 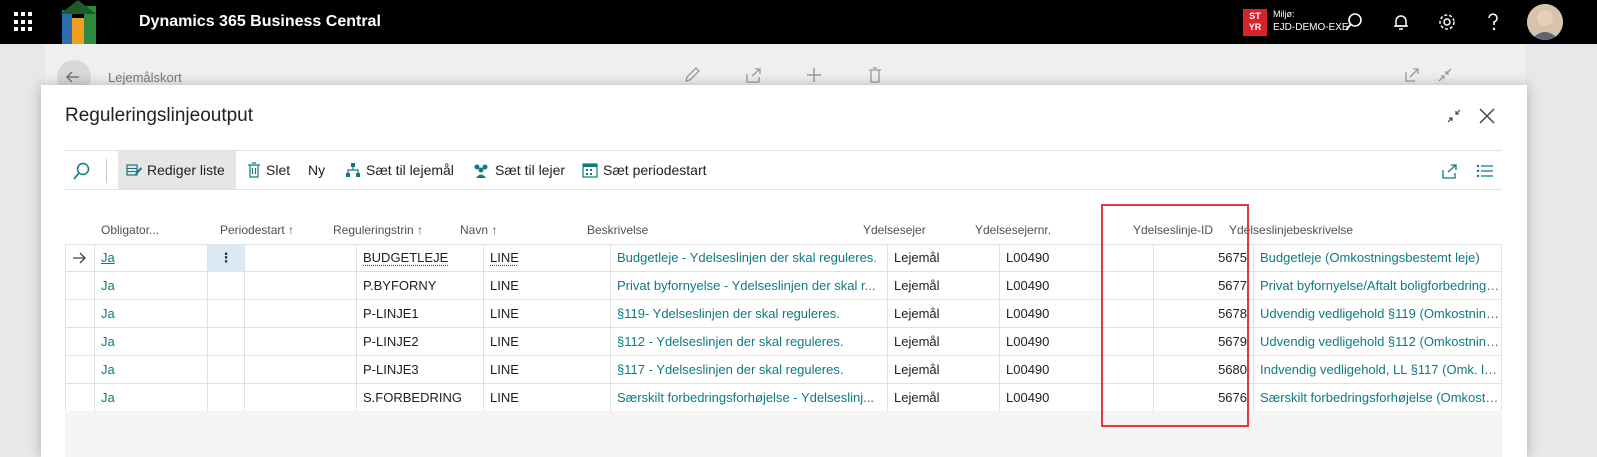 What do you see at coordinates (894, 230) in the screenshot?
I see `column-header-service-owner: Ydelsesejer` at bounding box center [894, 230].